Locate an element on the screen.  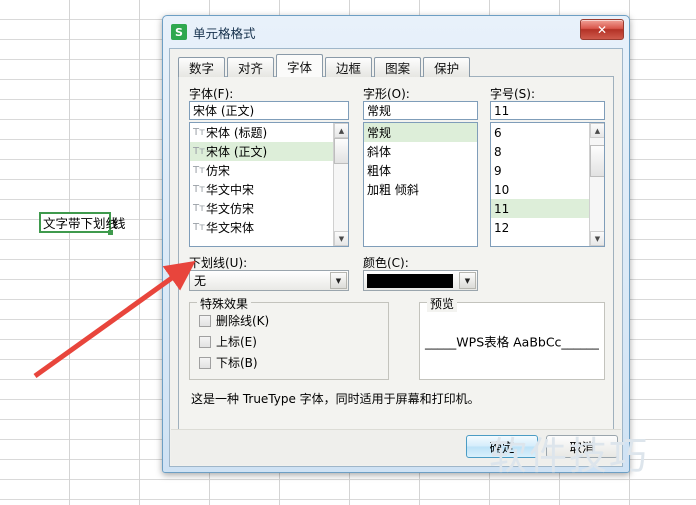
list-item-label: 华文宋体 is located at coordinates (230, 228).